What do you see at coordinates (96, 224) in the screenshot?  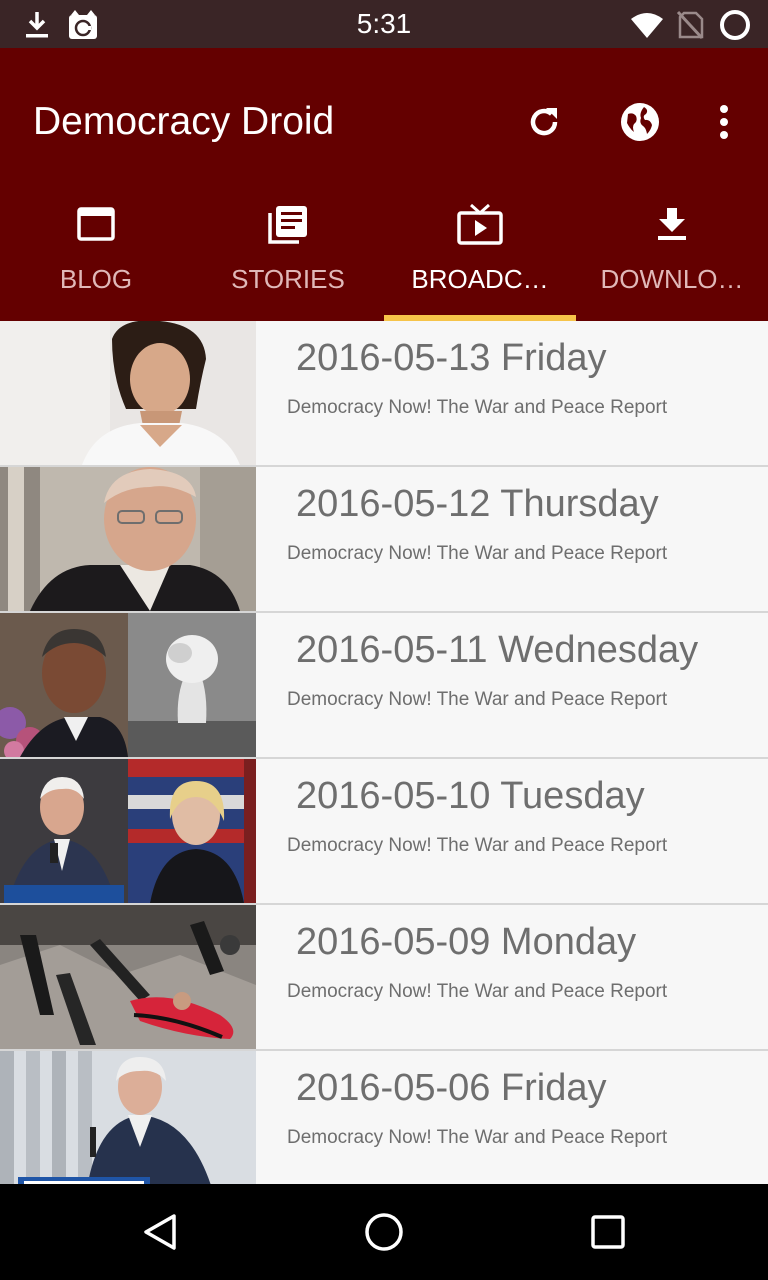 I see `blog-window-icon` at bounding box center [96, 224].